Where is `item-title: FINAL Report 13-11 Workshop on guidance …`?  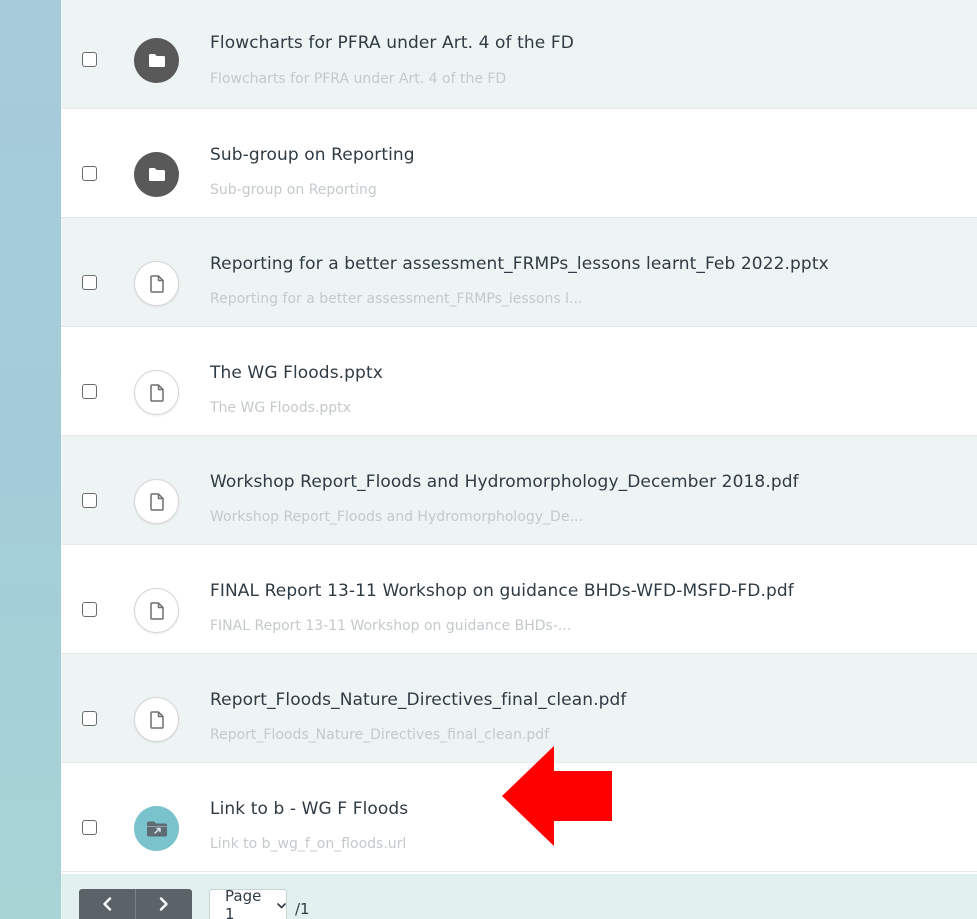 item-title: FINAL Report 13-11 Workshop on guidance … is located at coordinates (502, 591).